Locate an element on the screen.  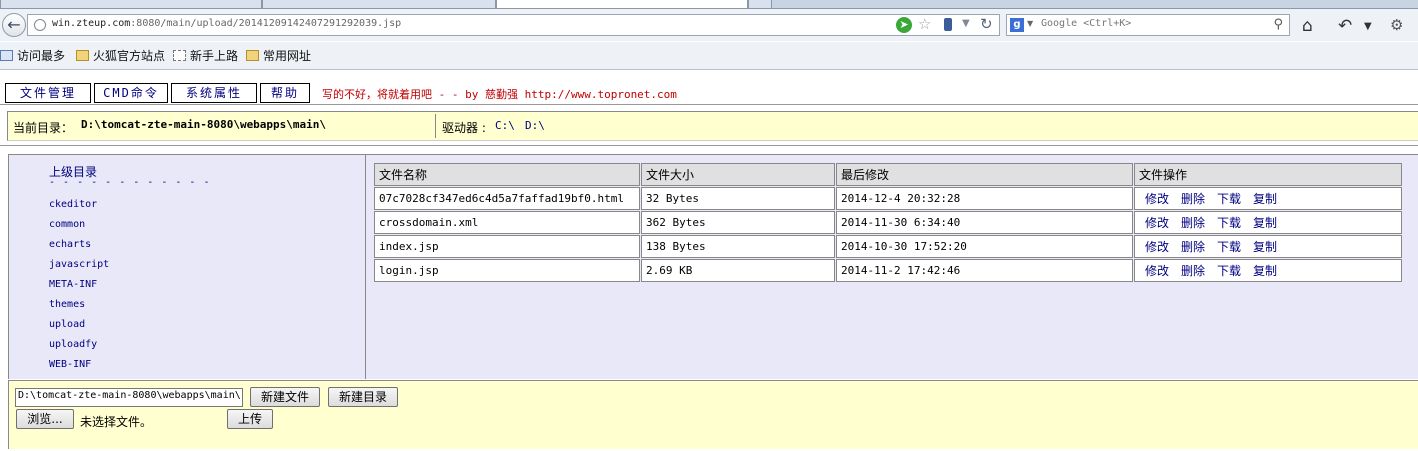
menu-cmd: CMD命令 is located at coordinates (131, 93).